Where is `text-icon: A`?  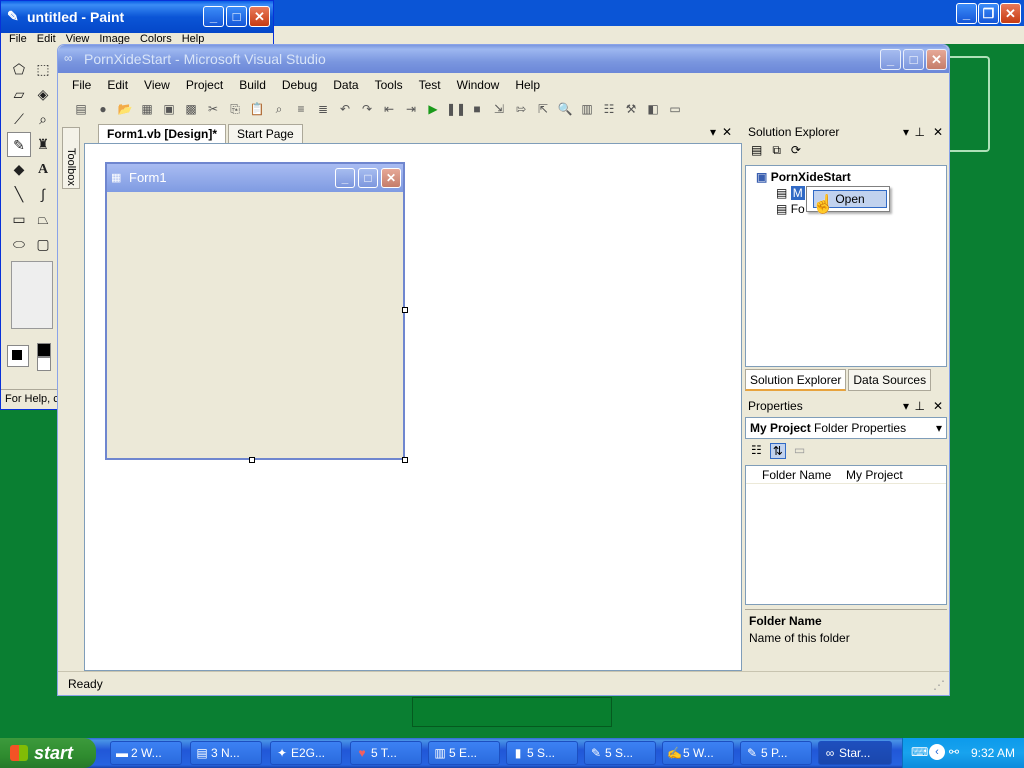
text-icon: A is located at coordinates (43, 169).